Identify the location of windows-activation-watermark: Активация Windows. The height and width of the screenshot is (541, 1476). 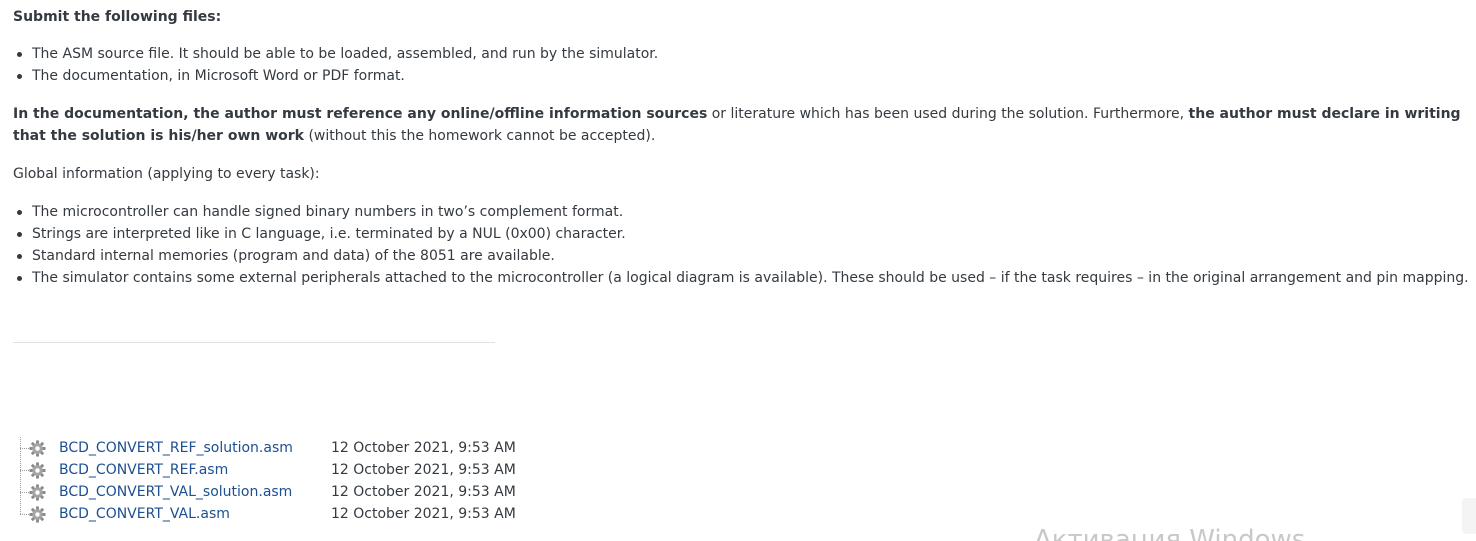
(1170, 533).